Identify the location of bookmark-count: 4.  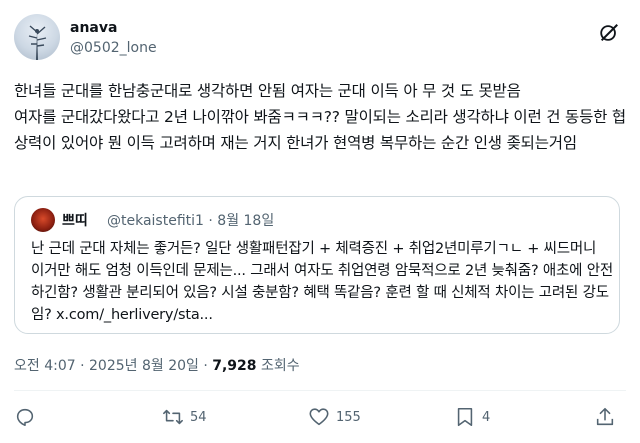
(486, 417).